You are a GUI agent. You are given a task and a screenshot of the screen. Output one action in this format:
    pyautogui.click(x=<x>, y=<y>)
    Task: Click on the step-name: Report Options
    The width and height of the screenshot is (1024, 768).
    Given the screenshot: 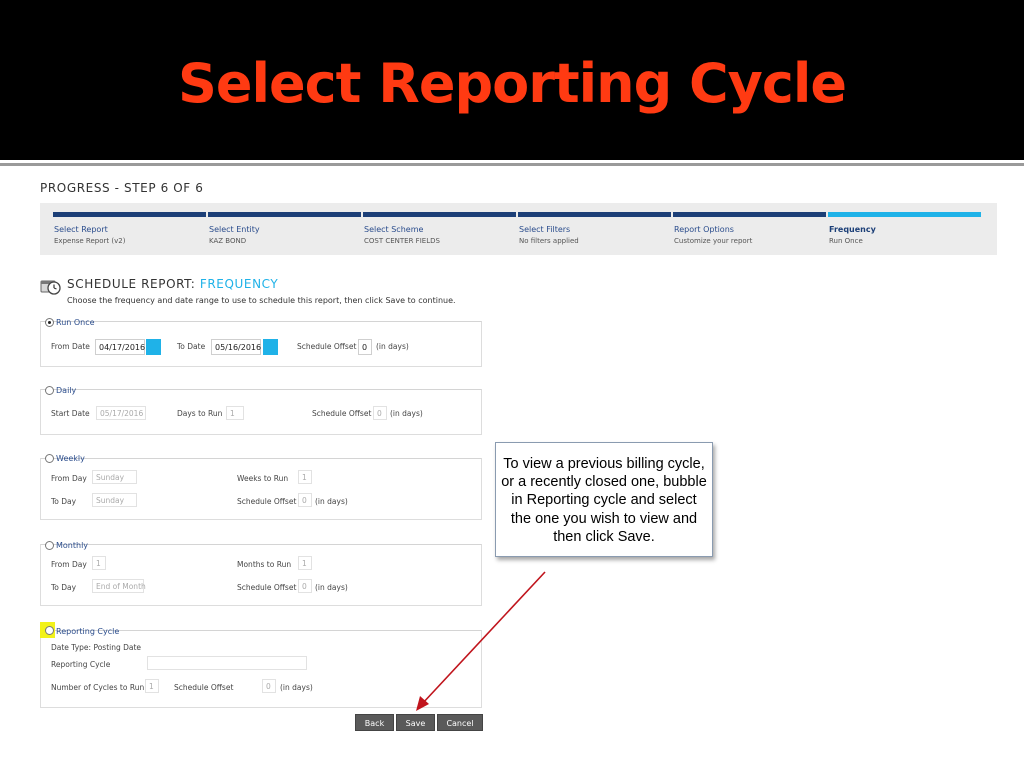 What is the action you would take?
    pyautogui.click(x=704, y=229)
    